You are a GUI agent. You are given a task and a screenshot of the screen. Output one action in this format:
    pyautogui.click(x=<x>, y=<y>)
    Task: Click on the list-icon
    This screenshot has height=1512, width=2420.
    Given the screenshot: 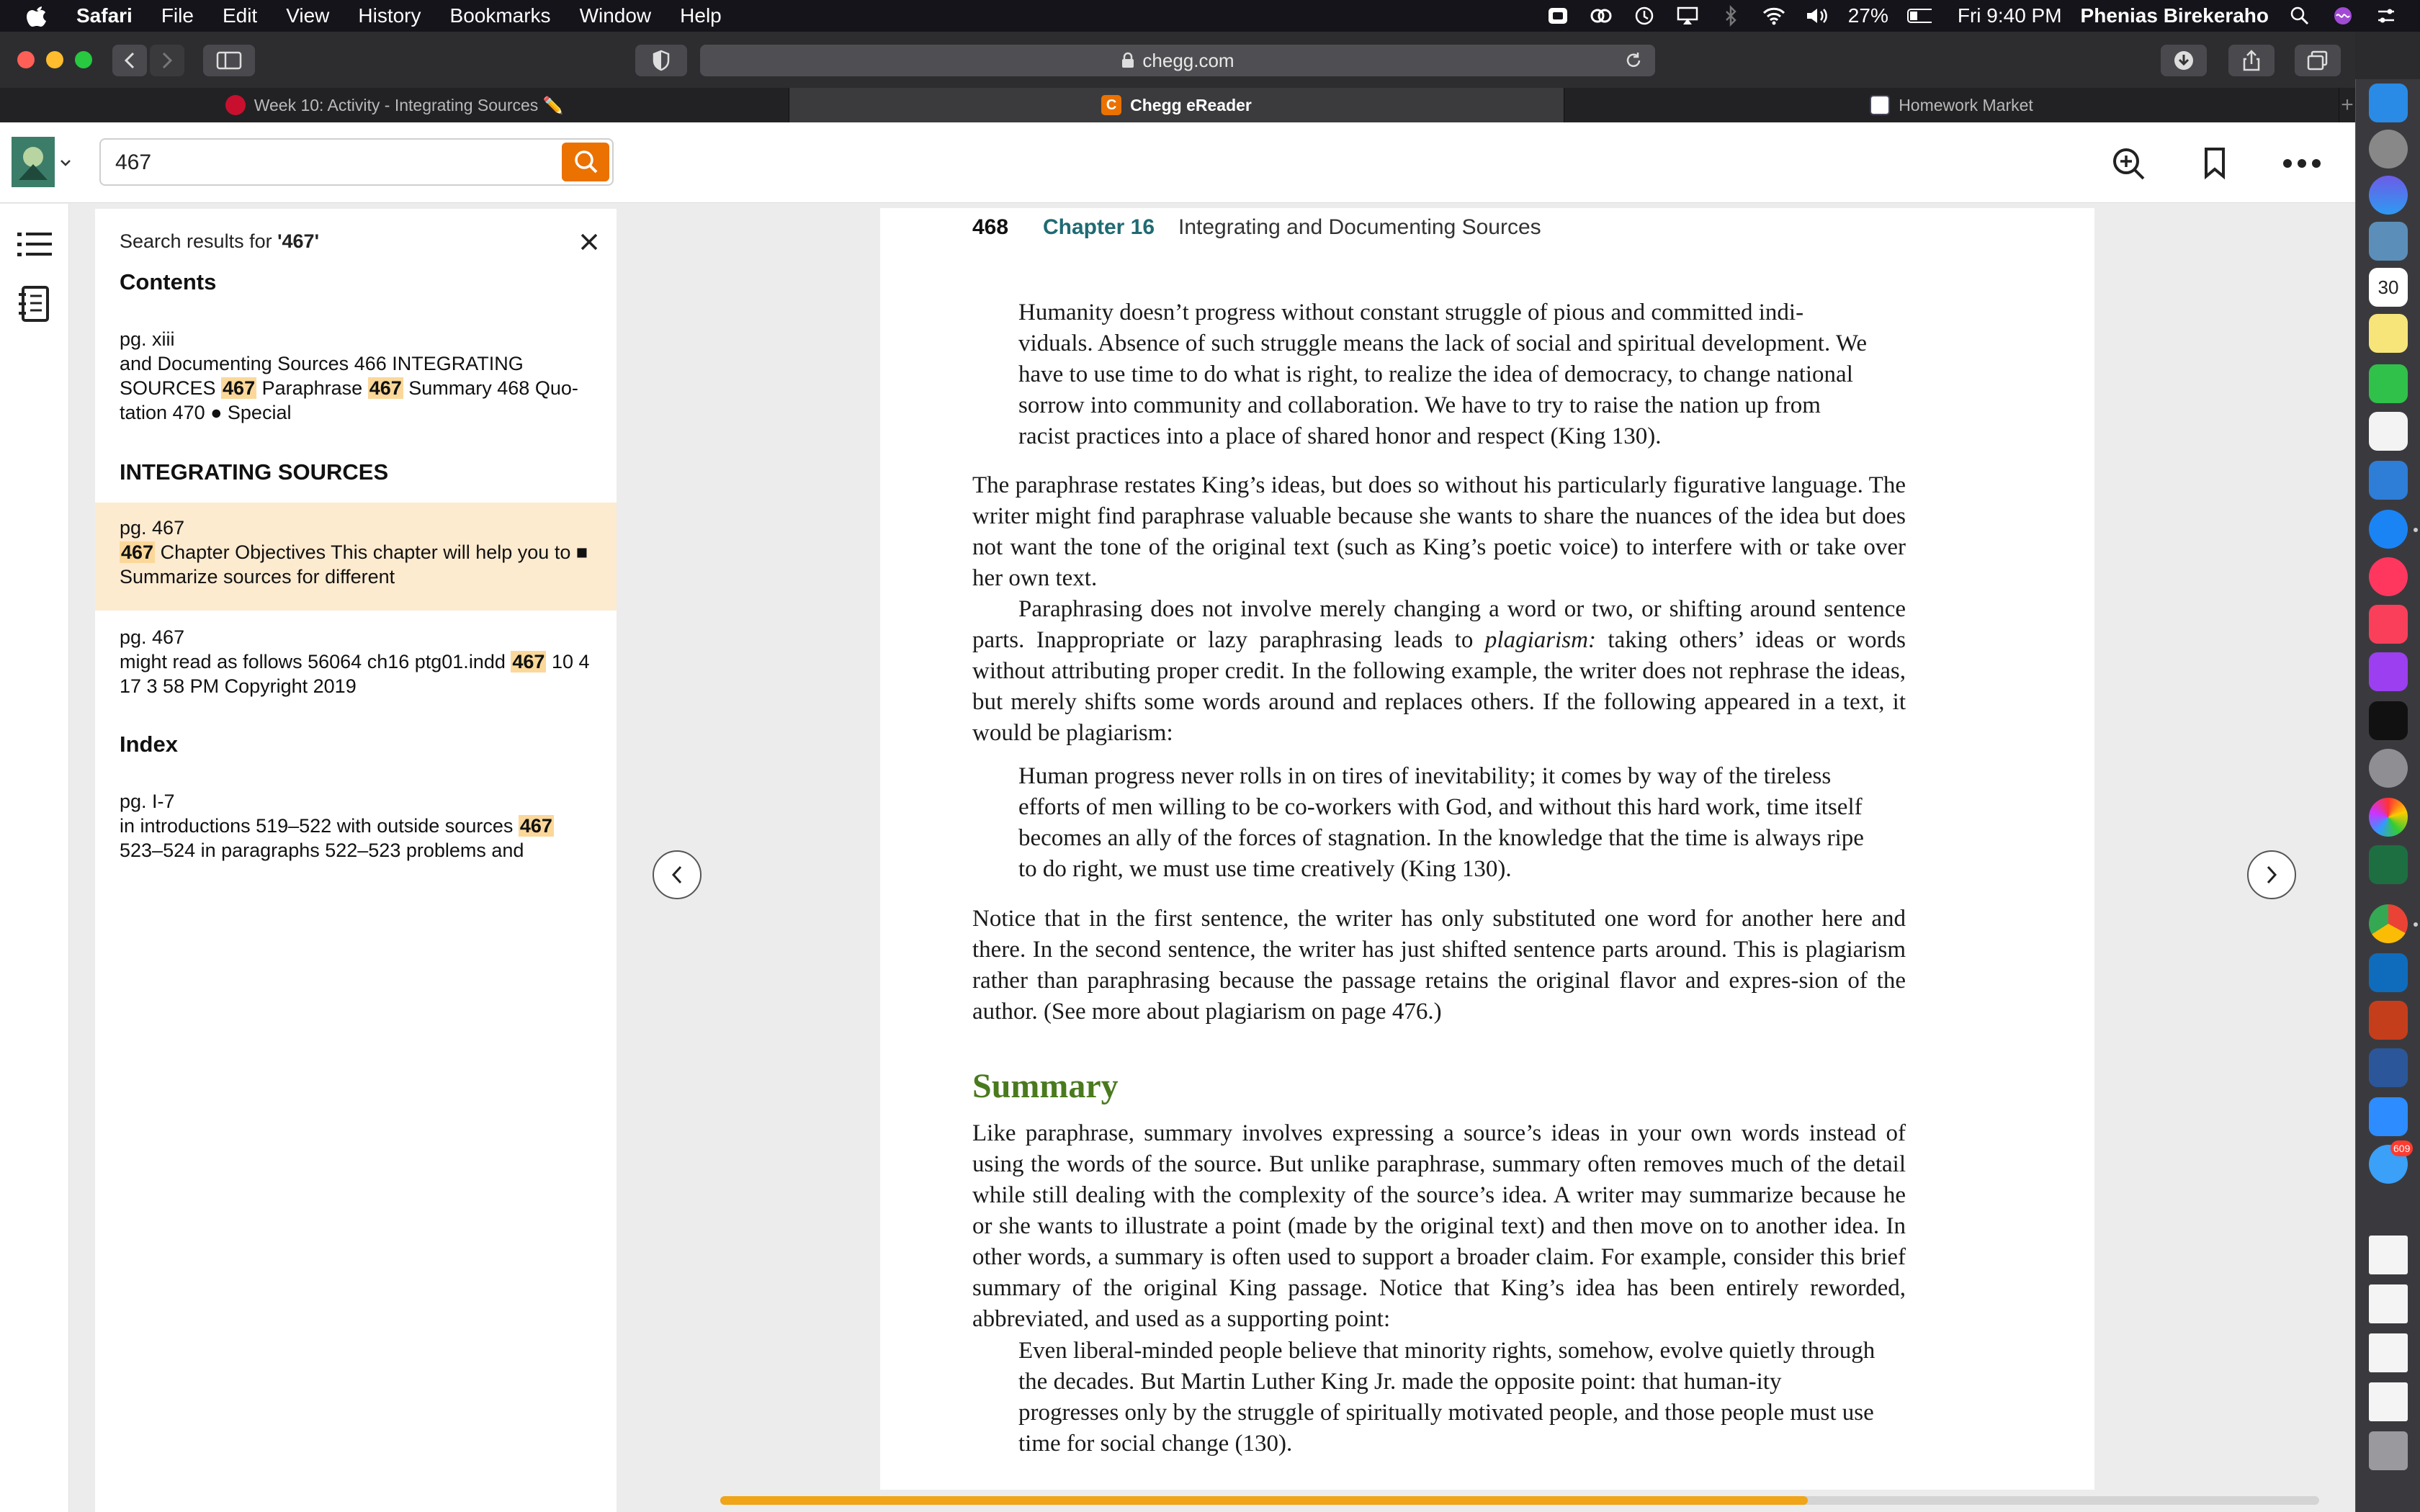 What is the action you would take?
    pyautogui.click(x=34, y=244)
    